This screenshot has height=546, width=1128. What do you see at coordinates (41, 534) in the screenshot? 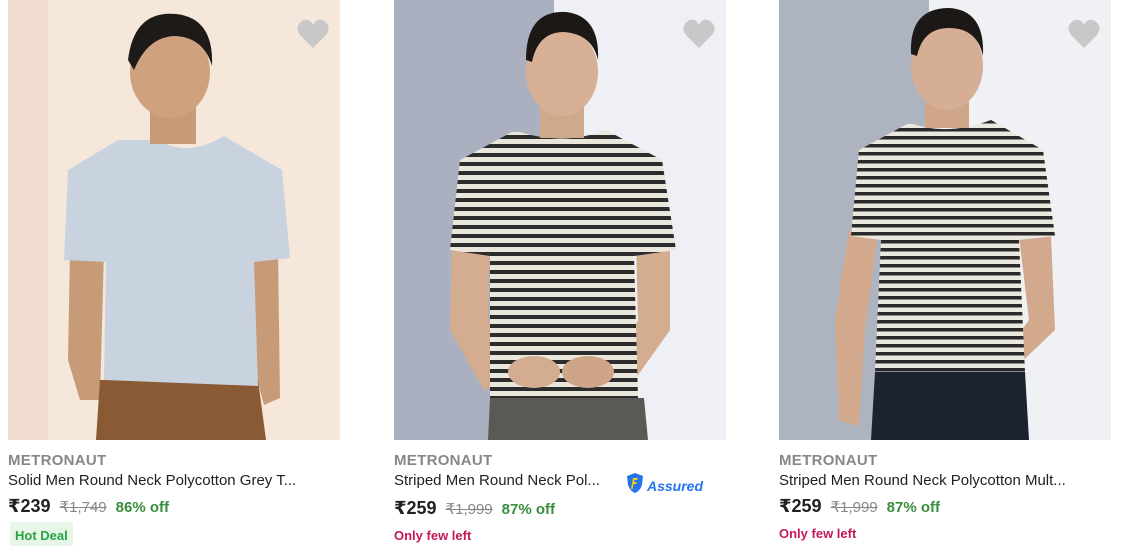
I see `hot-deal-badge: Hot Deal` at bounding box center [41, 534].